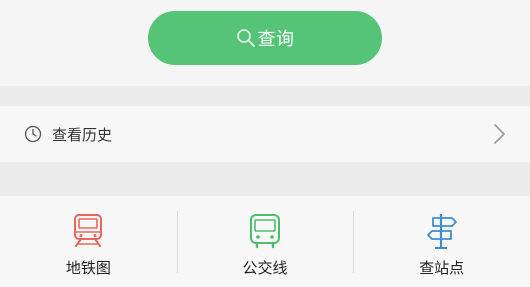 Image resolution: width=530 pixels, height=287 pixels. I want to click on nav-item-find-station: 查站点, so click(441, 241).